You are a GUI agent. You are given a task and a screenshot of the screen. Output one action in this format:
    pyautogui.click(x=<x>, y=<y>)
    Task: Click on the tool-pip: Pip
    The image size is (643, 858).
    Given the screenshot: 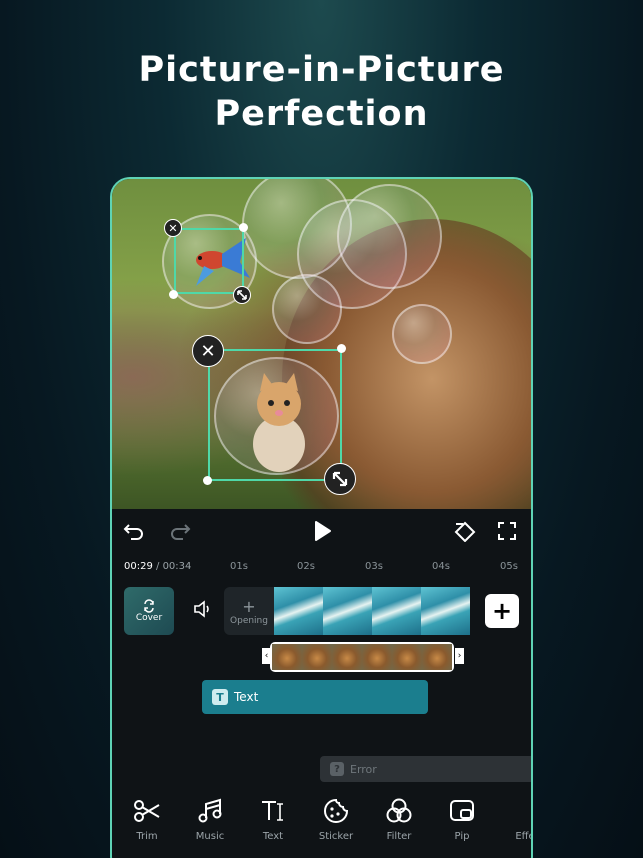 What is the action you would take?
    pyautogui.click(x=462, y=818)
    